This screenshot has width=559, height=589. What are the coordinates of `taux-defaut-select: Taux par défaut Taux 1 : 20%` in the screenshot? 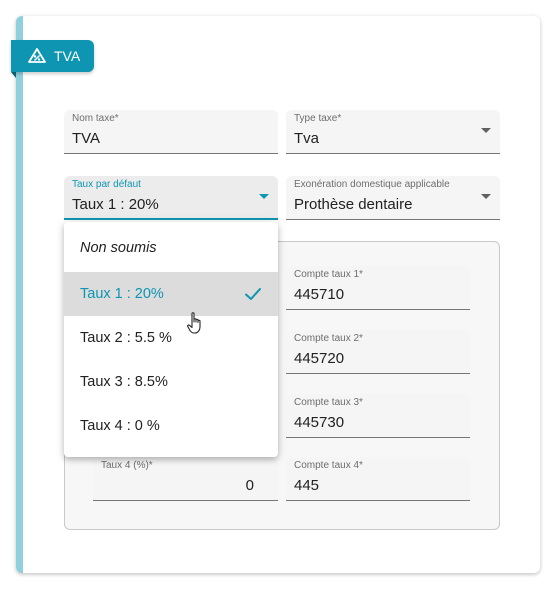 It's located at (171, 198).